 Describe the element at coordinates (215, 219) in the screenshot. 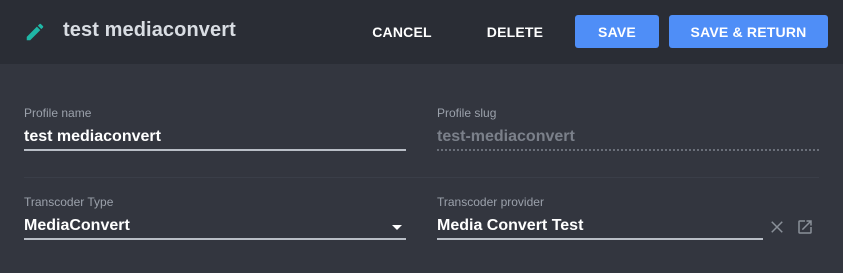

I see `transcoder-type-select: Transcoder Type MediaConvert` at that location.